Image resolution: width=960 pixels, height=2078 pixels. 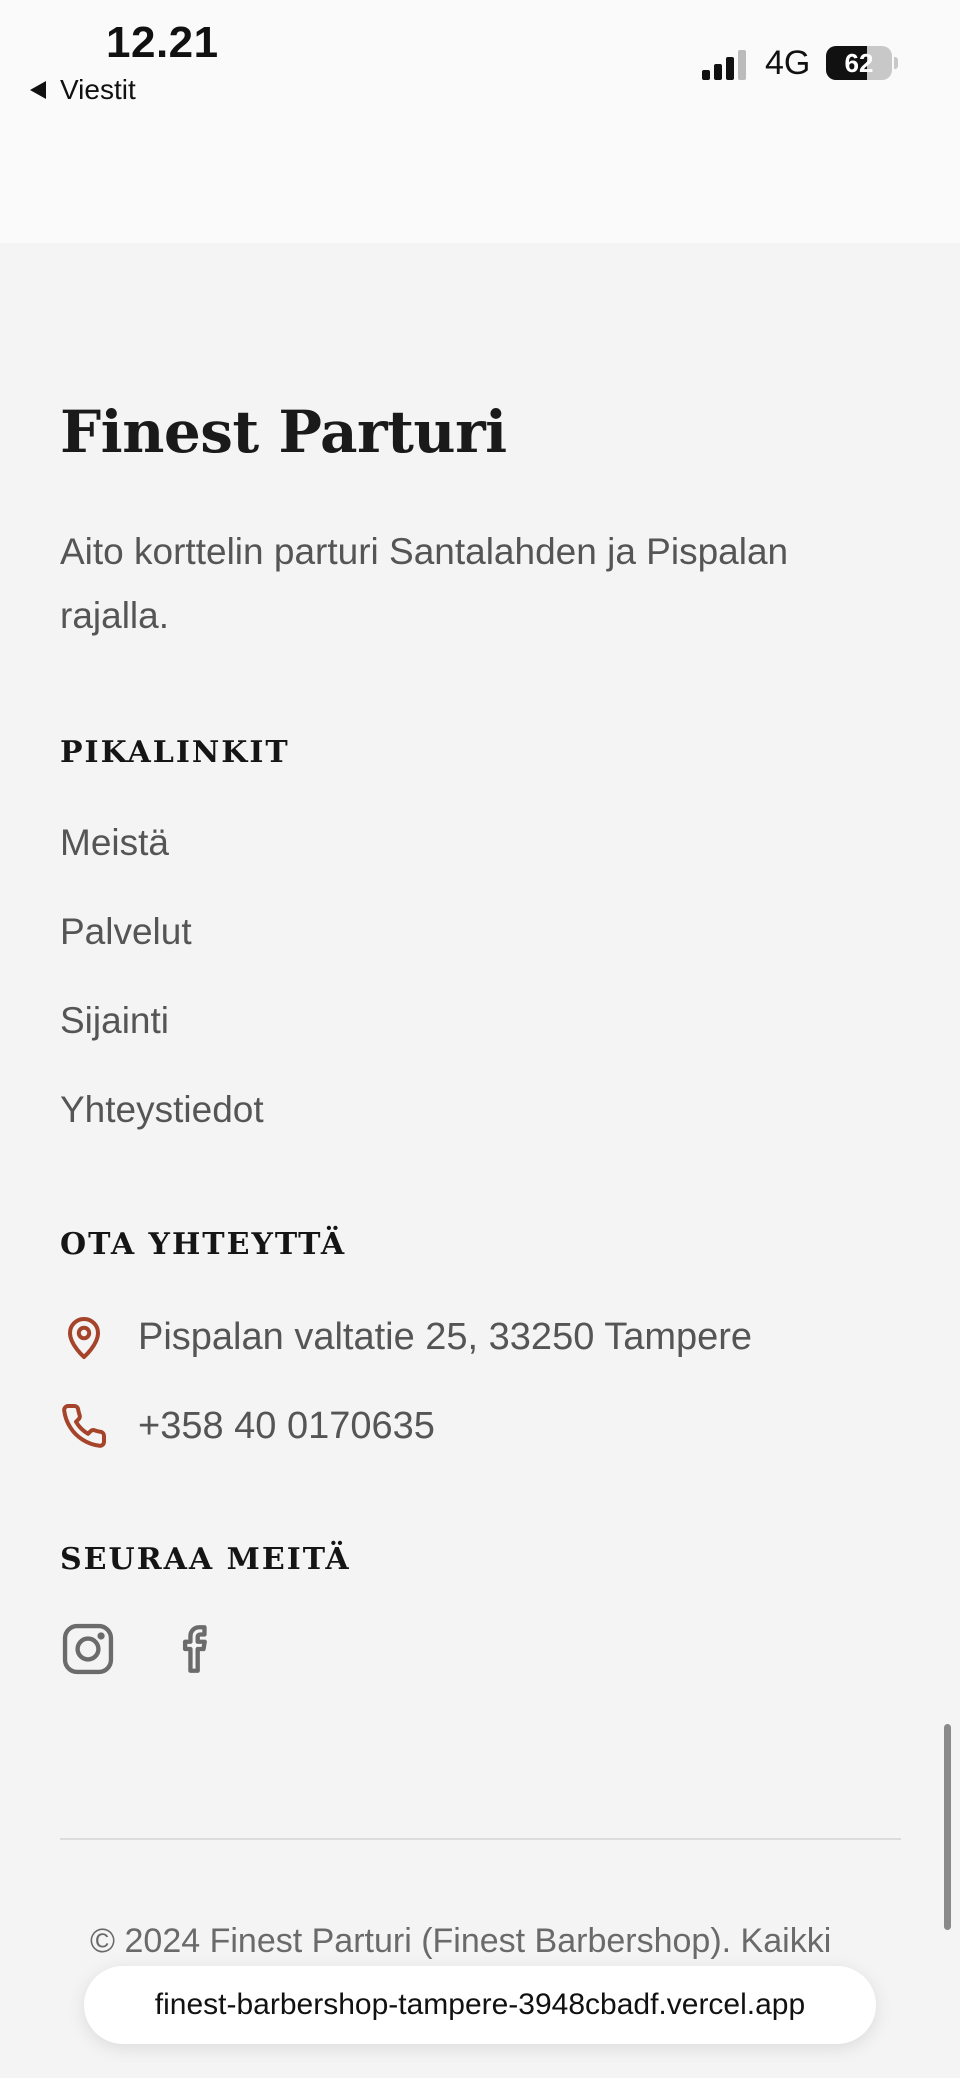 I want to click on quick-links-heading: PIKALINKIT, so click(x=175, y=752).